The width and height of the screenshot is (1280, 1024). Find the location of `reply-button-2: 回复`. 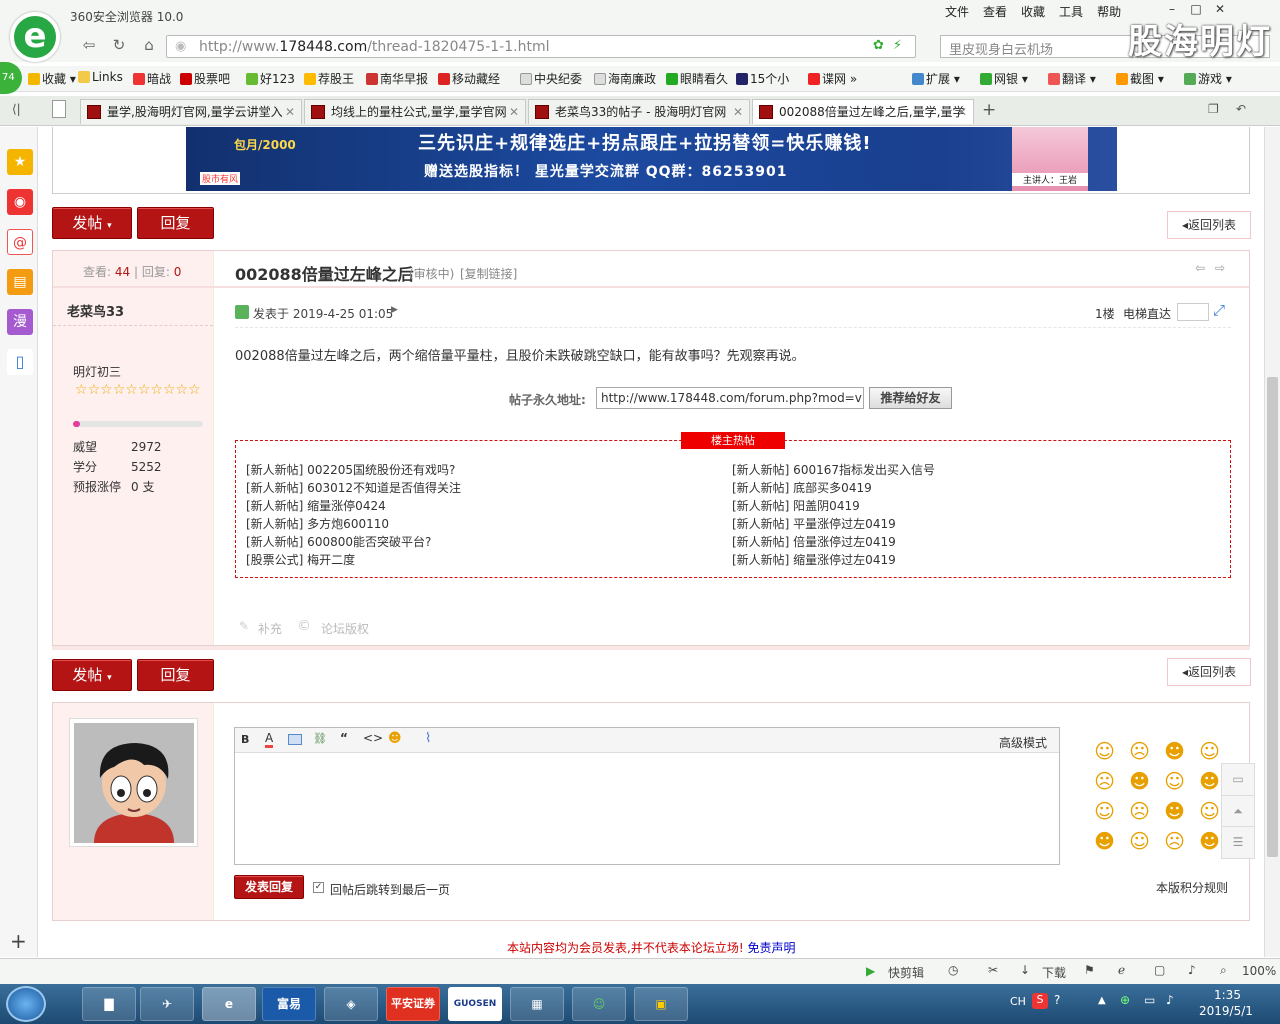

reply-button-2: 回复 is located at coordinates (175, 675).